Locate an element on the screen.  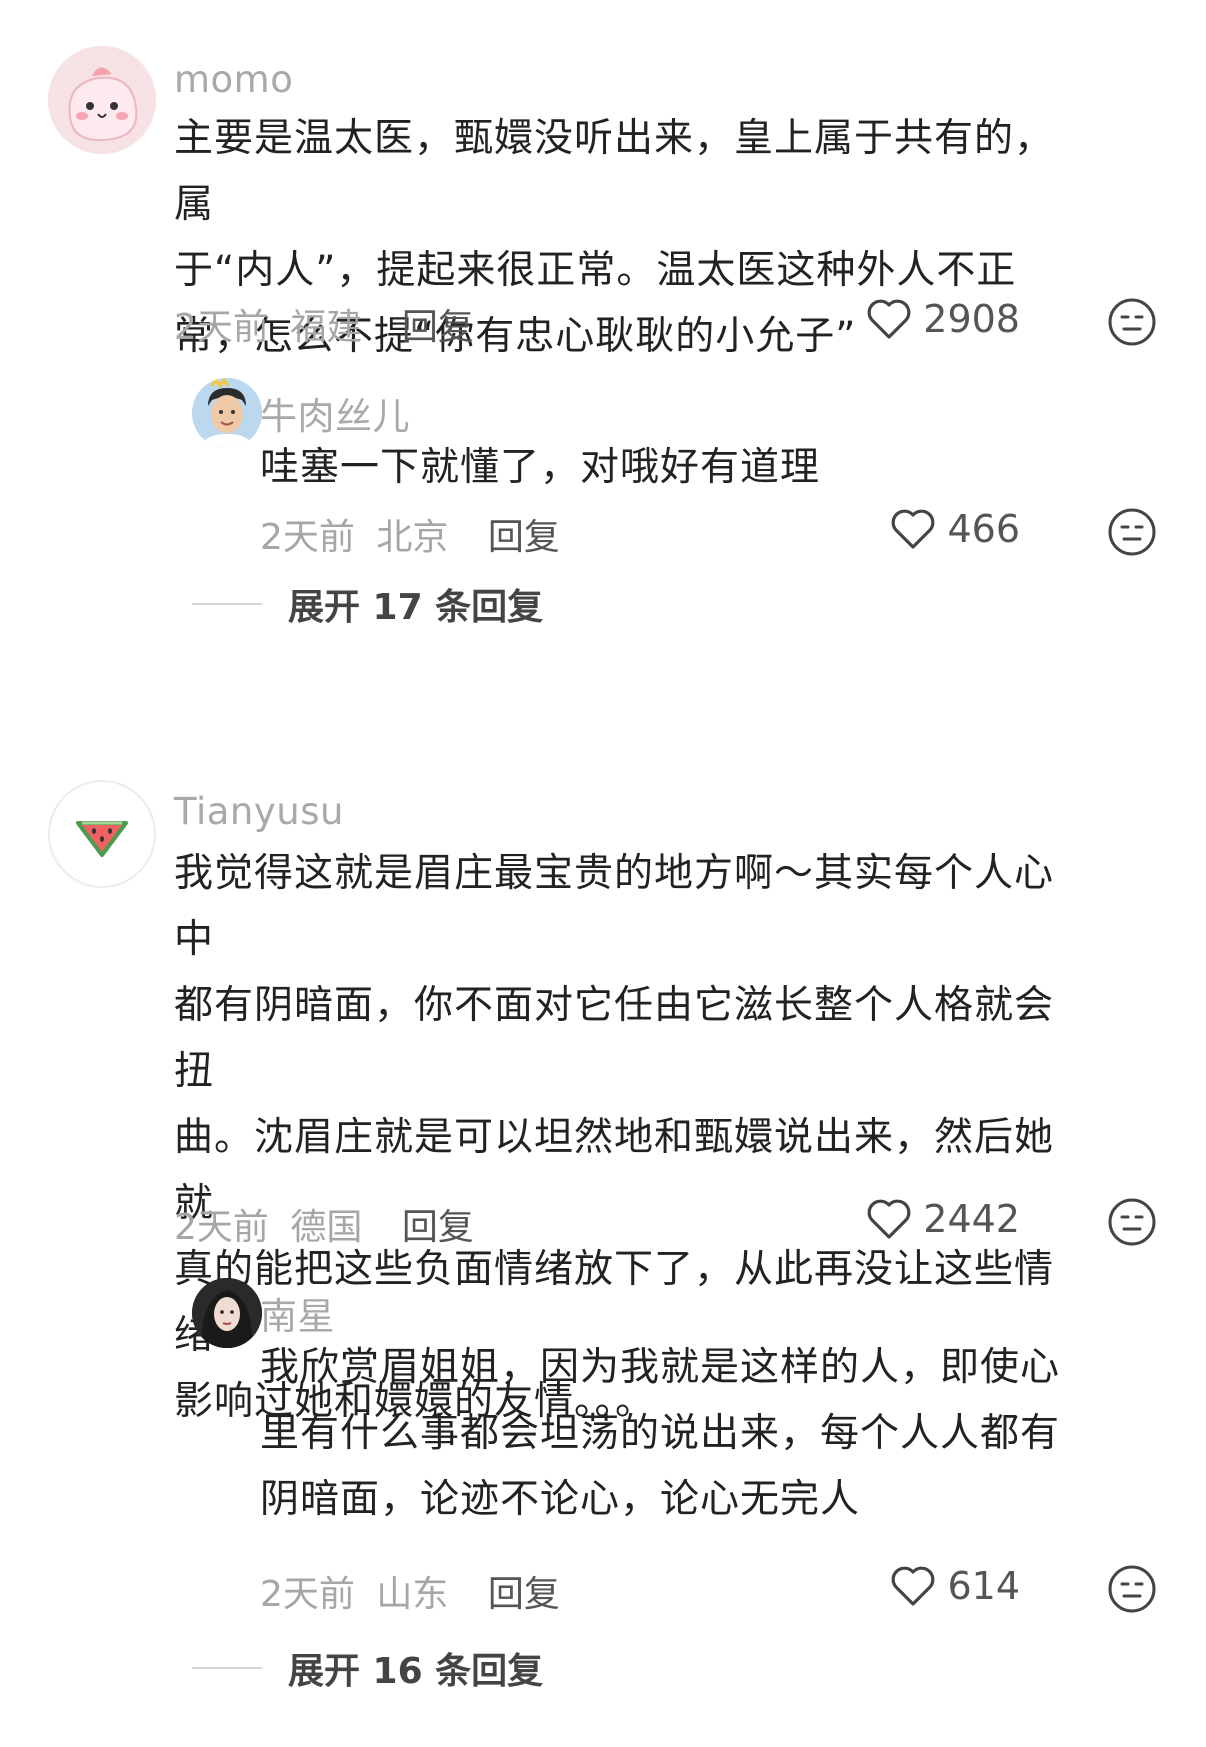
username: 南星 is located at coordinates (297, 1313).